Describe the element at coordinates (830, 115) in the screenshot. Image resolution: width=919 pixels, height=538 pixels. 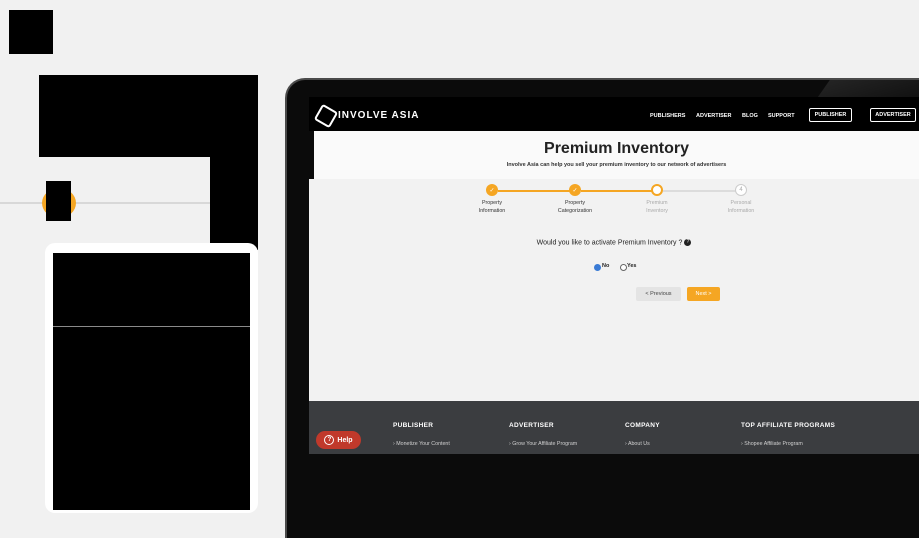
I see `publisher-button: PUBLISHER` at that location.